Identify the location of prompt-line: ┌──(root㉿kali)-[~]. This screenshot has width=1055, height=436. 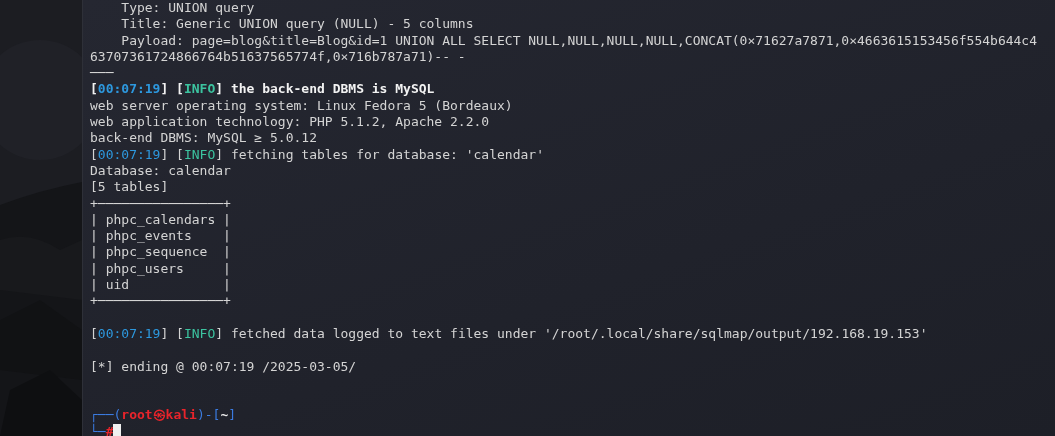
(163, 415).